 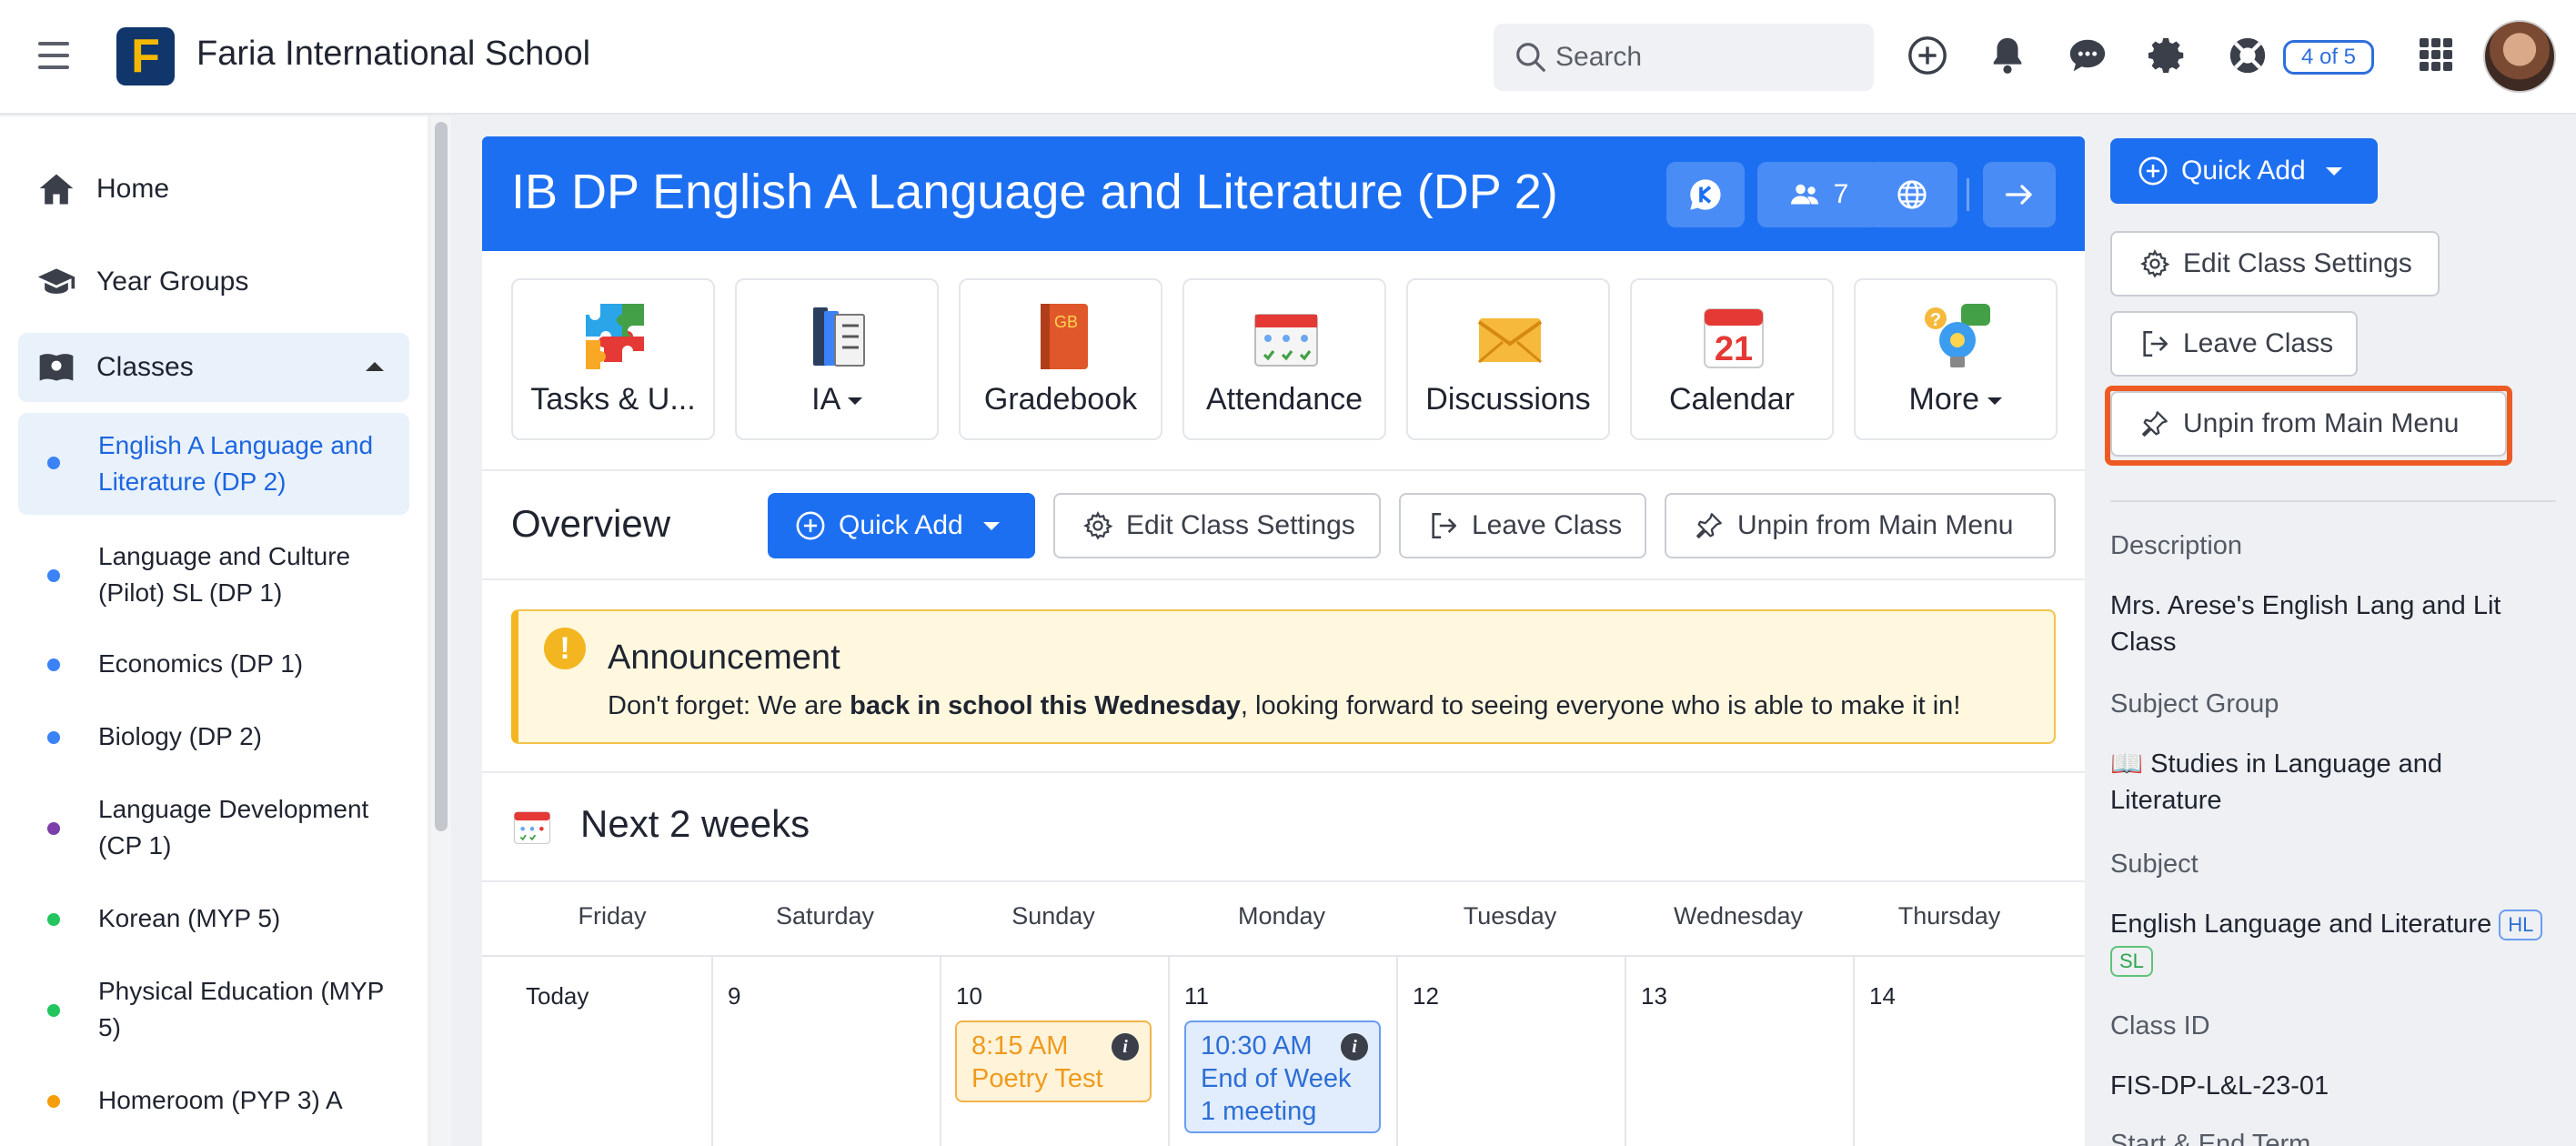 I want to click on calendar-day-cell: 12, so click(x=1426, y=996).